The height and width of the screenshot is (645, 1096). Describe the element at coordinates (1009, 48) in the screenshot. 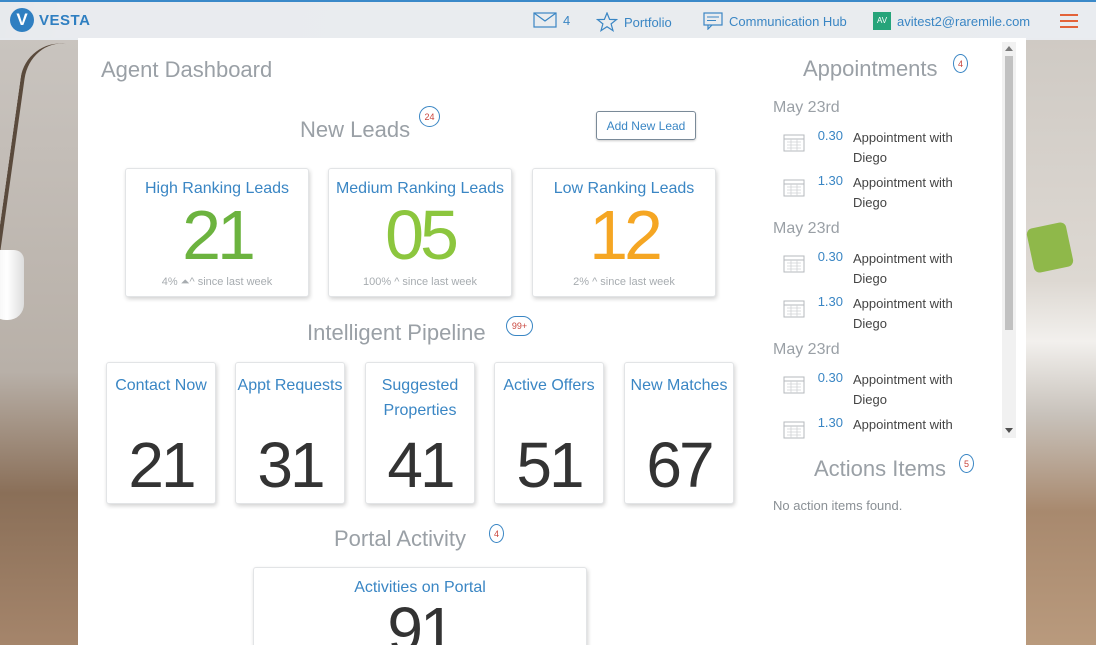

I see `scroll-up-arrow-icon` at that location.